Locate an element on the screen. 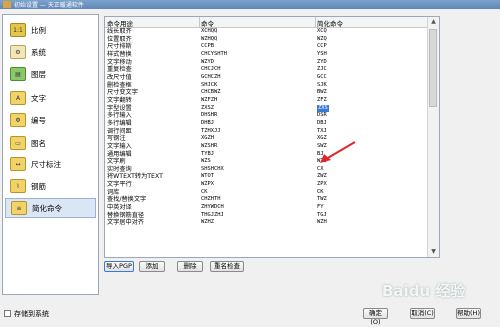 This screenshot has width=500, height=327. sidebar-item-scale: 1:1 比例 is located at coordinates (50, 31).